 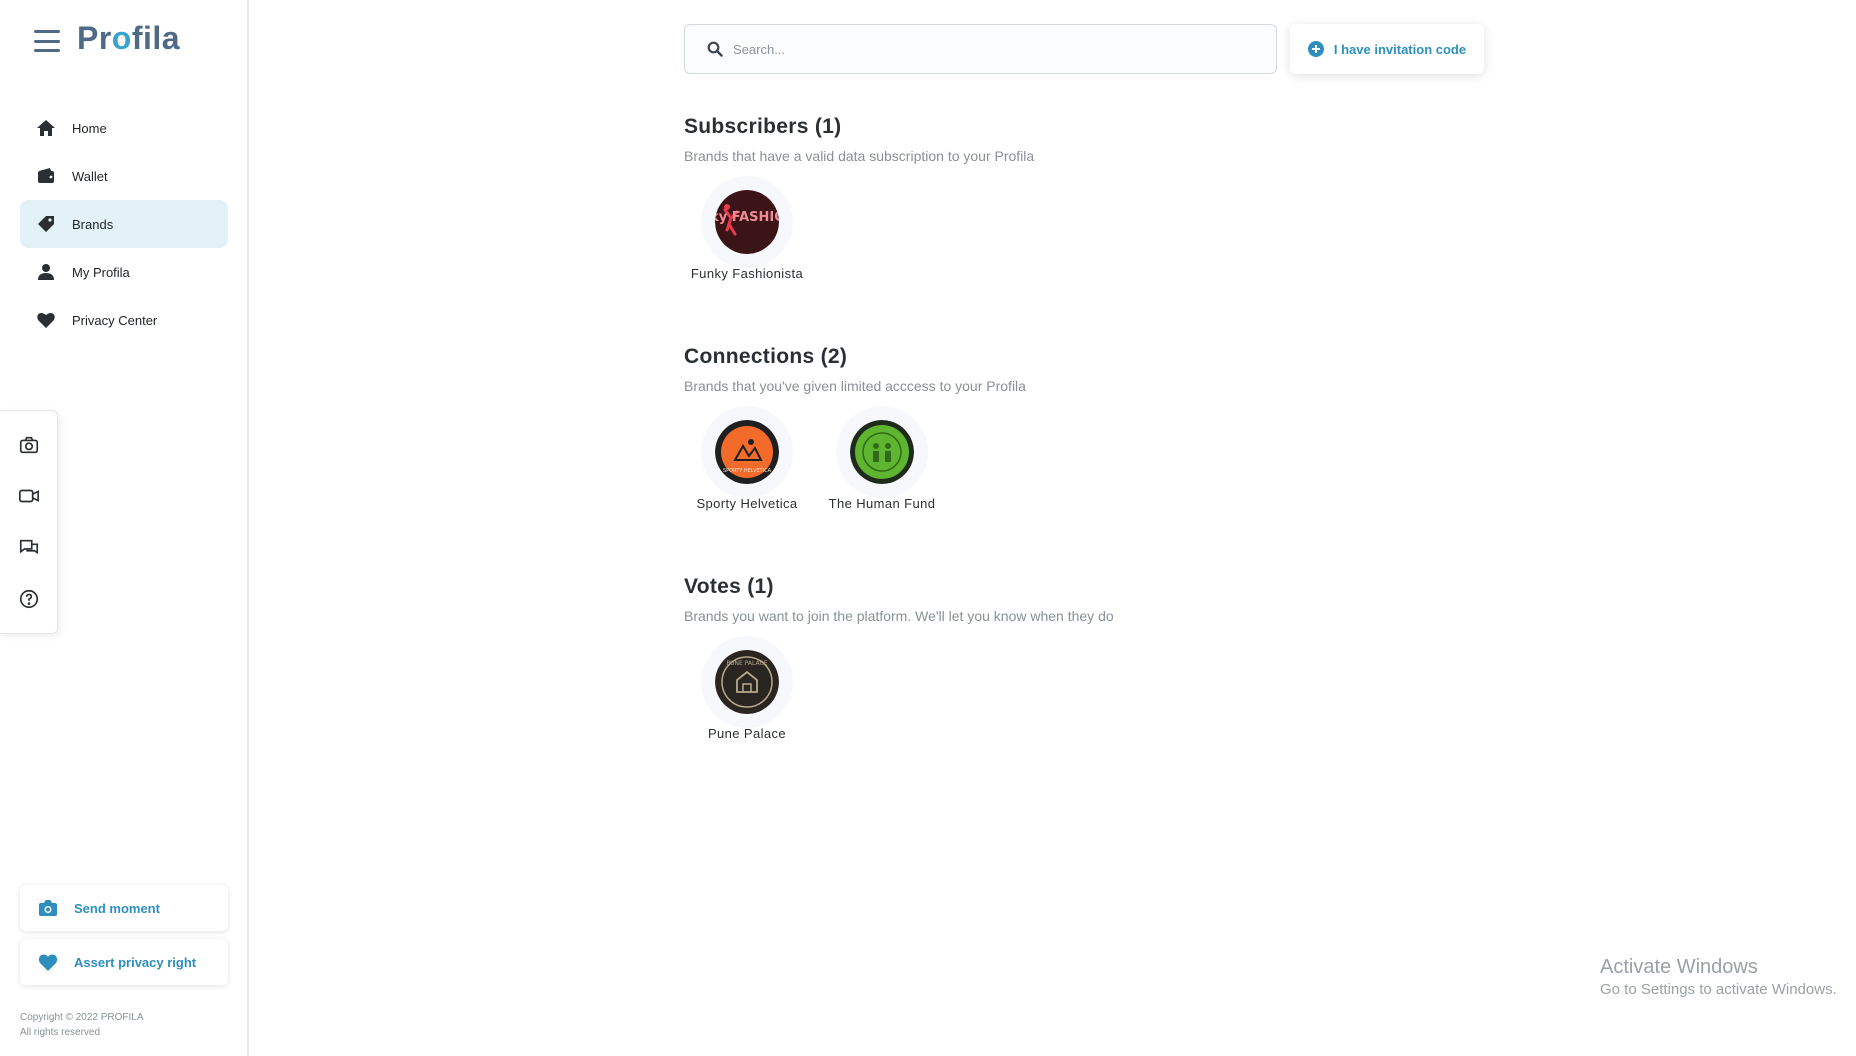 I want to click on send-moment-label: Send moment, so click(x=117, y=908).